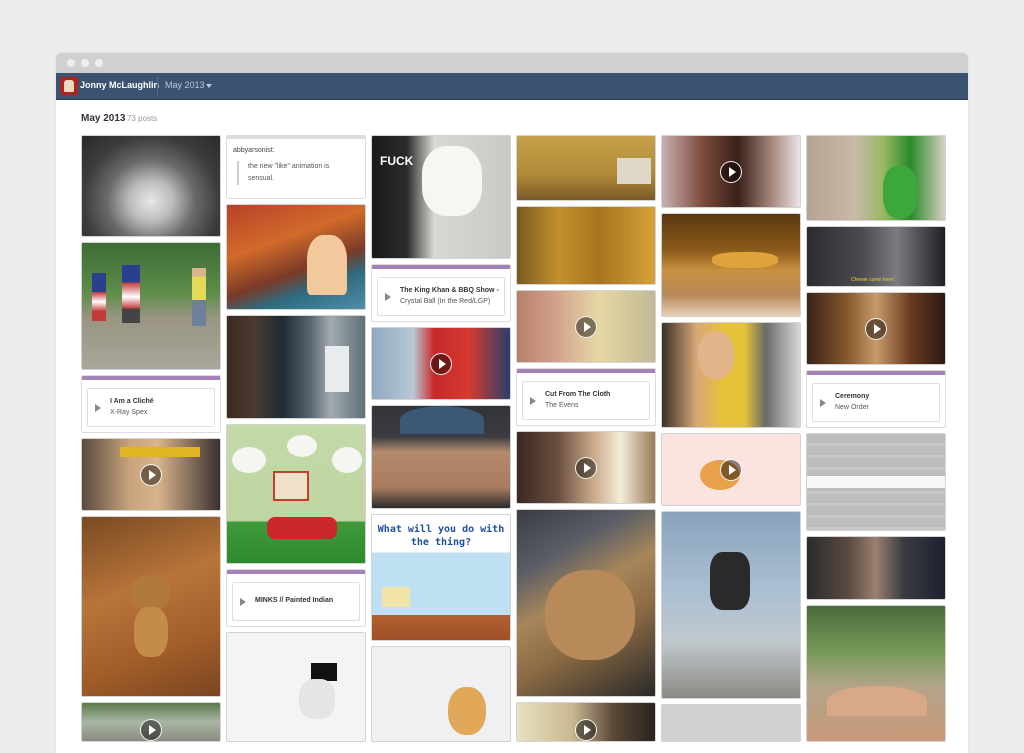  I want to click on post-author: abbyarsonist:, so click(254, 150).